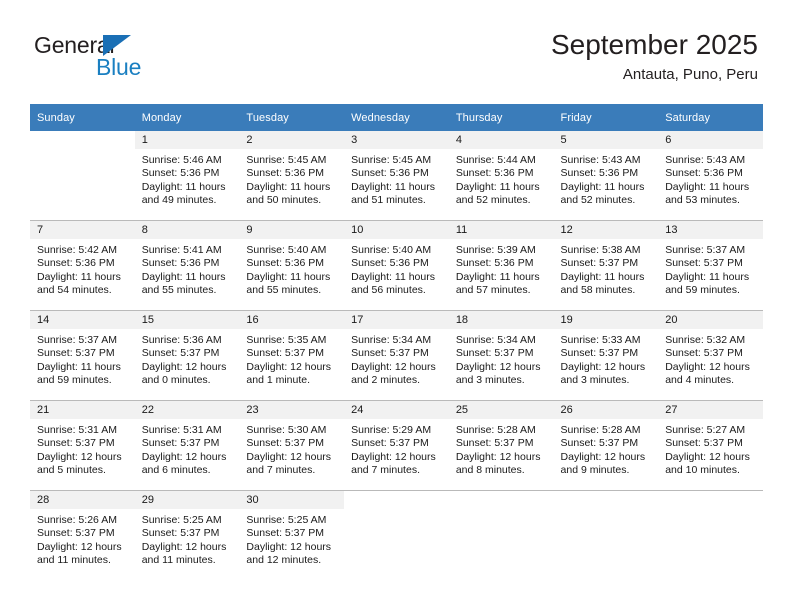 The width and height of the screenshot is (792, 612). Describe the element at coordinates (292, 320) in the screenshot. I see `day-number: 16` at that location.